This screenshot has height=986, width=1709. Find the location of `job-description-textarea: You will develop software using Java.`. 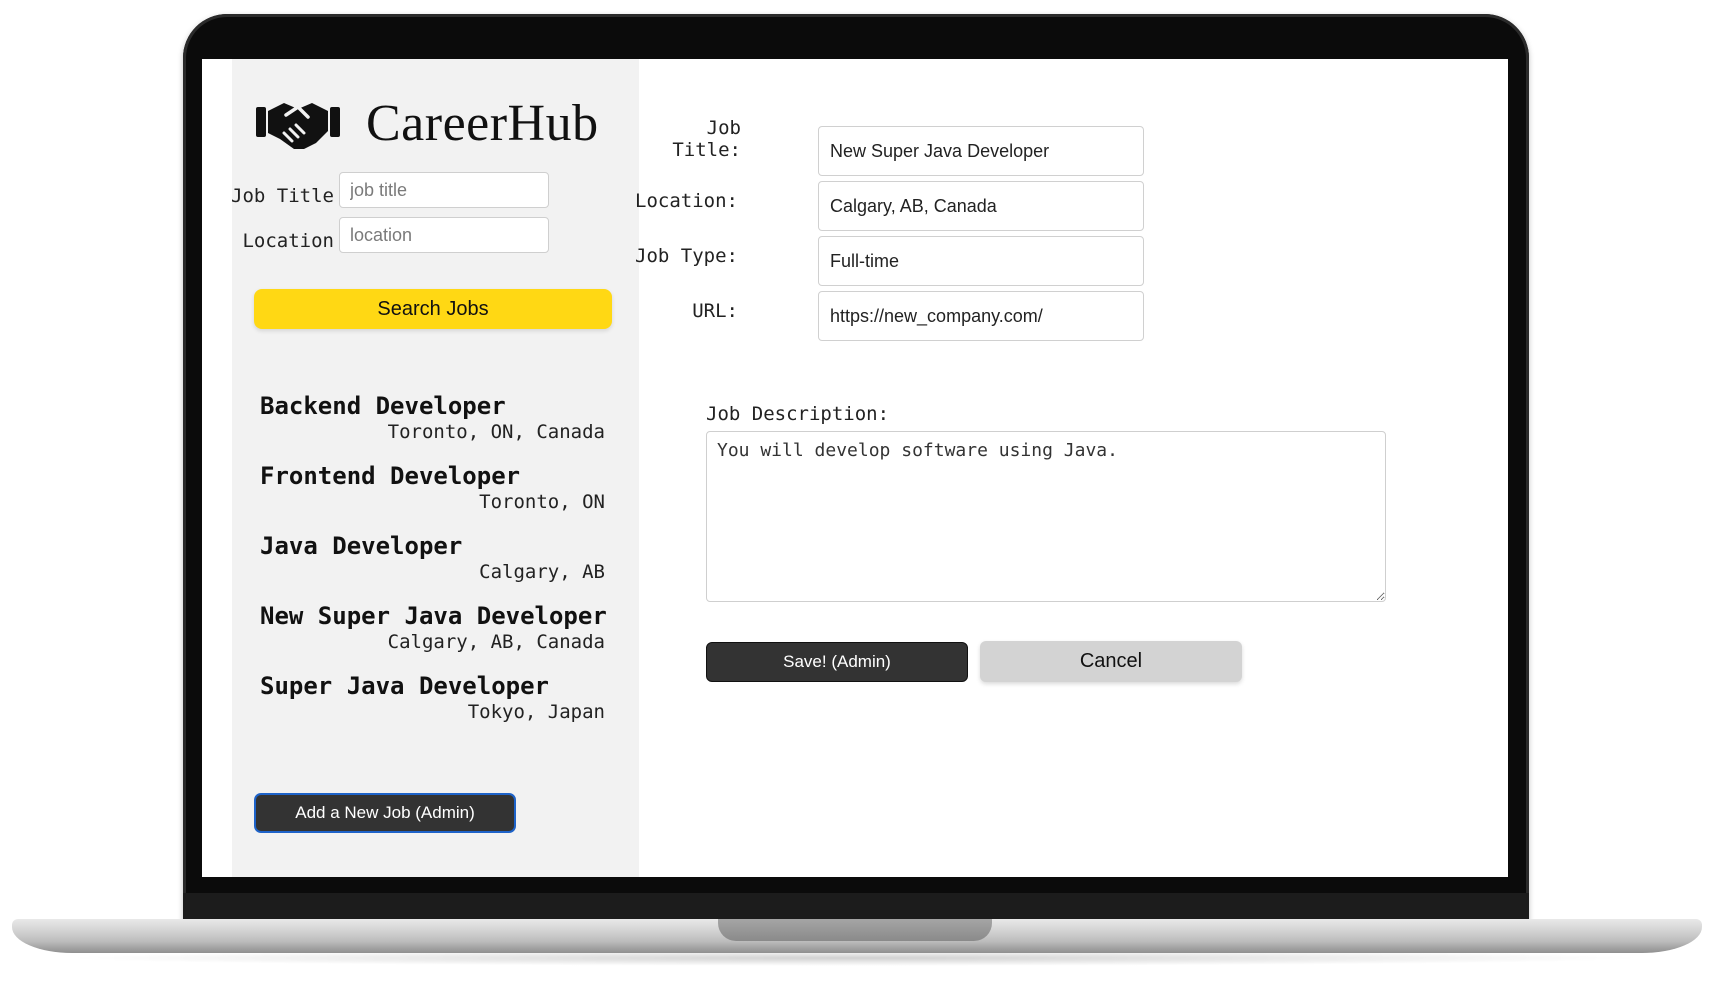

job-description-textarea: You will develop software using Java. is located at coordinates (1046, 516).